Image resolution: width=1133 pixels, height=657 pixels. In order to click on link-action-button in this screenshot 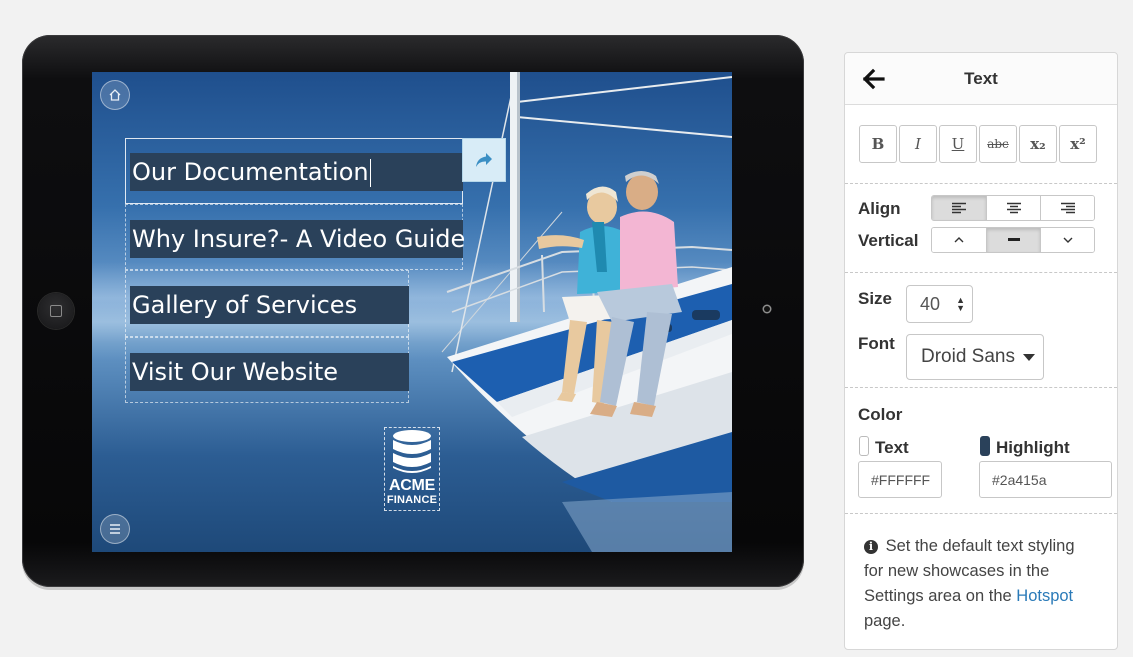, I will do `click(484, 160)`.